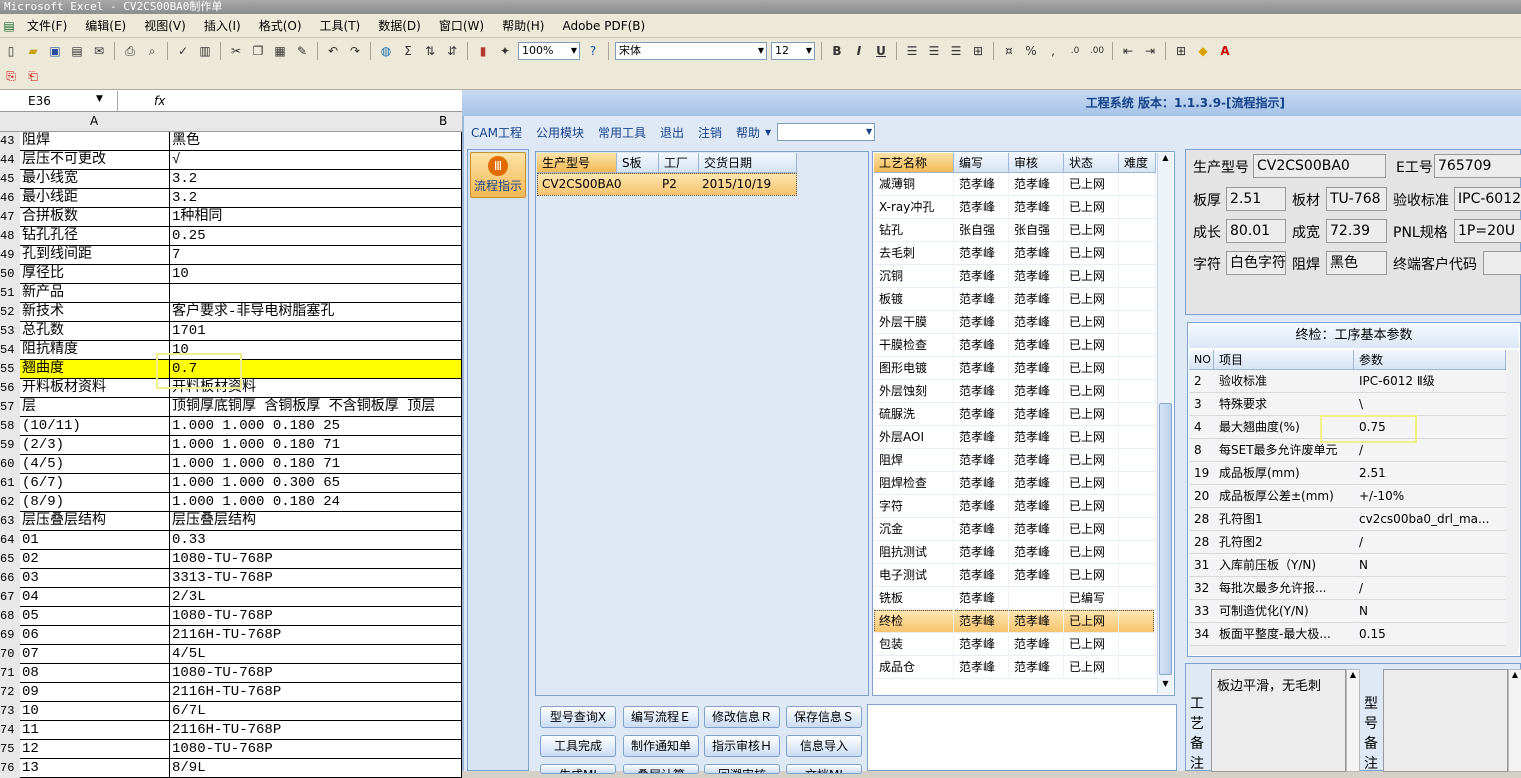 The height and width of the screenshot is (778, 1521). What do you see at coordinates (316, 559) in the screenshot?
I see `cell-b: 1080-TU-768P` at bounding box center [316, 559].